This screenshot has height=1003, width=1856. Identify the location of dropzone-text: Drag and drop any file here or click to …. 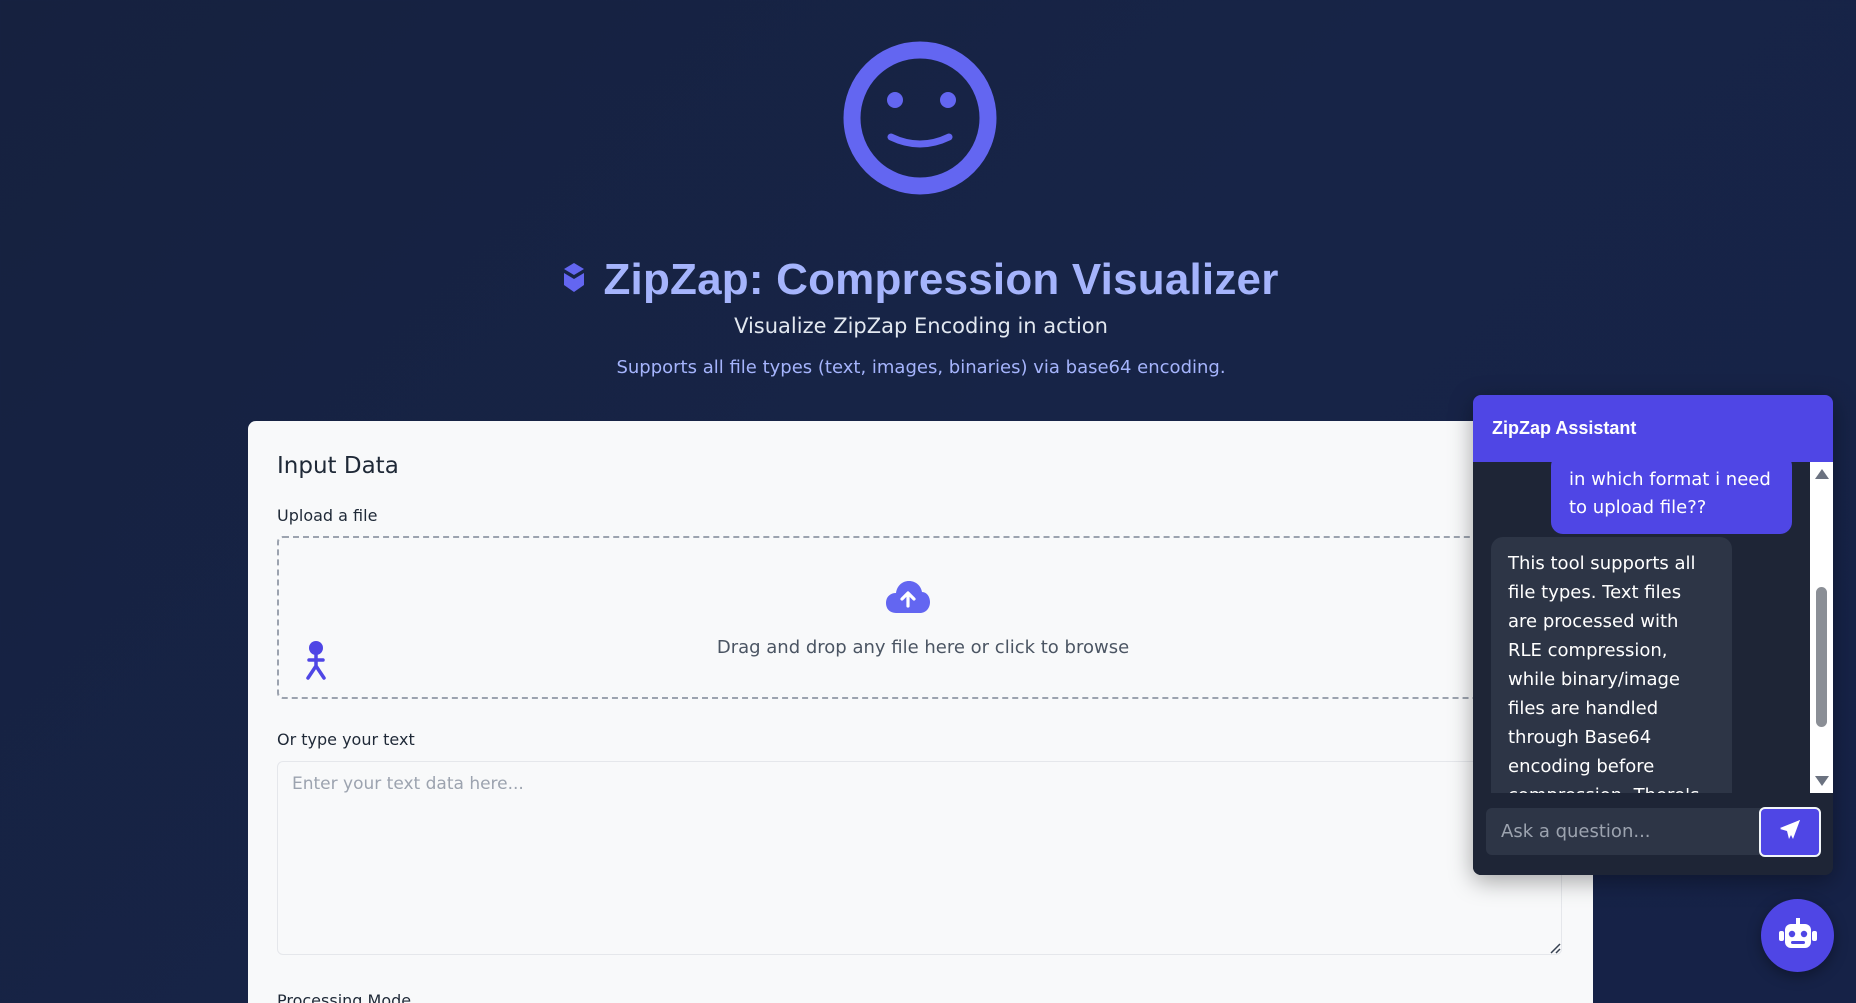
(923, 647).